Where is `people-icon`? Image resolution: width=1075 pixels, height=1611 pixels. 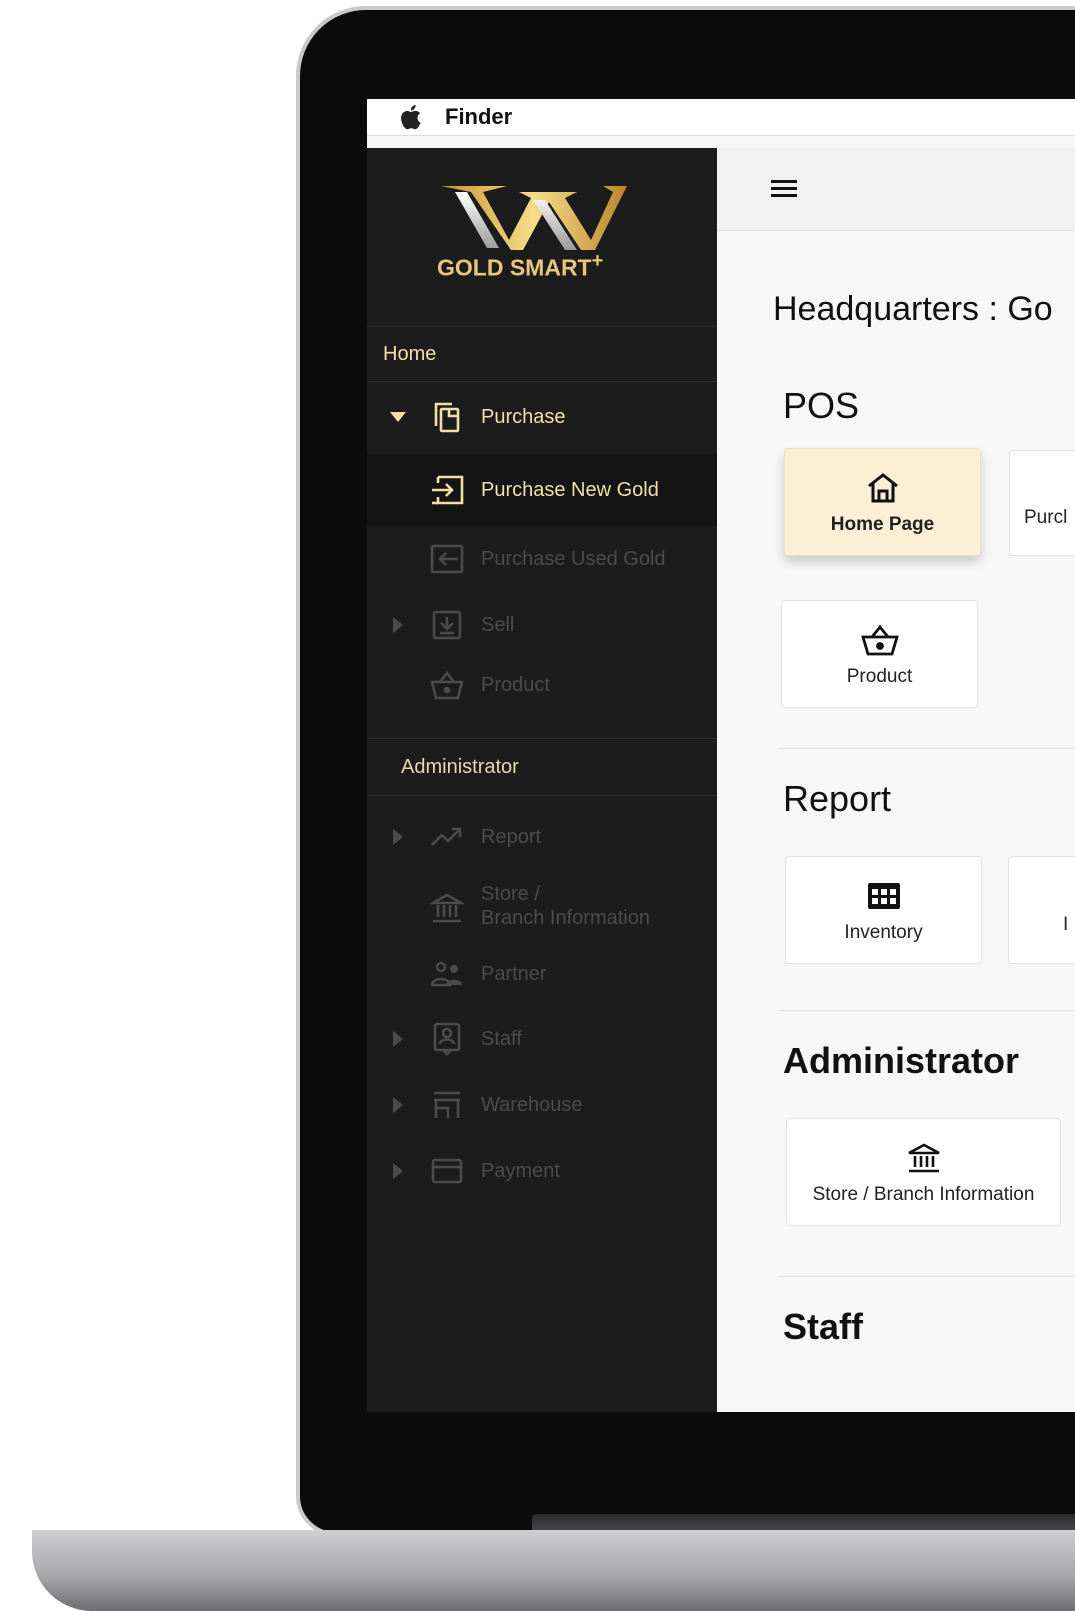 people-icon is located at coordinates (447, 974).